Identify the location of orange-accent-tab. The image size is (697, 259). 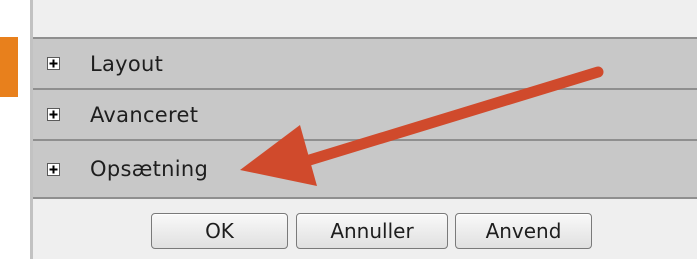
(9, 67).